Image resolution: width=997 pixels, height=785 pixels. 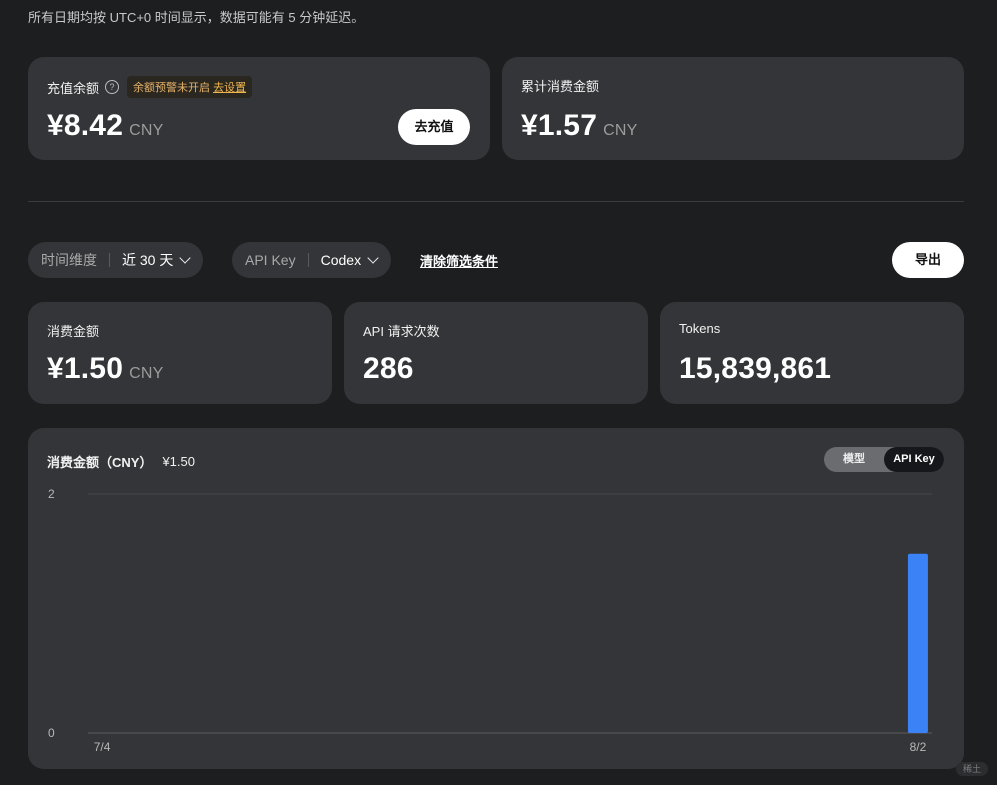 I want to click on stat-title: Tokens, so click(x=700, y=328).